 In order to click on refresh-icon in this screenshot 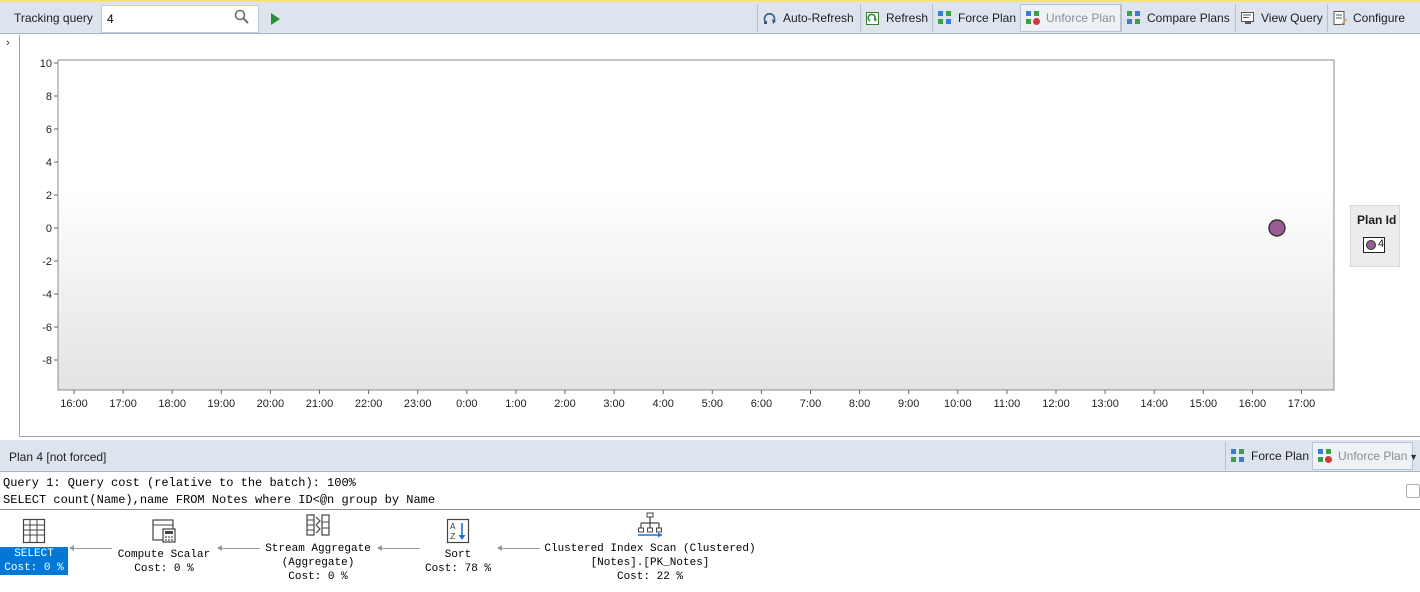, I will do `click(872, 18)`.